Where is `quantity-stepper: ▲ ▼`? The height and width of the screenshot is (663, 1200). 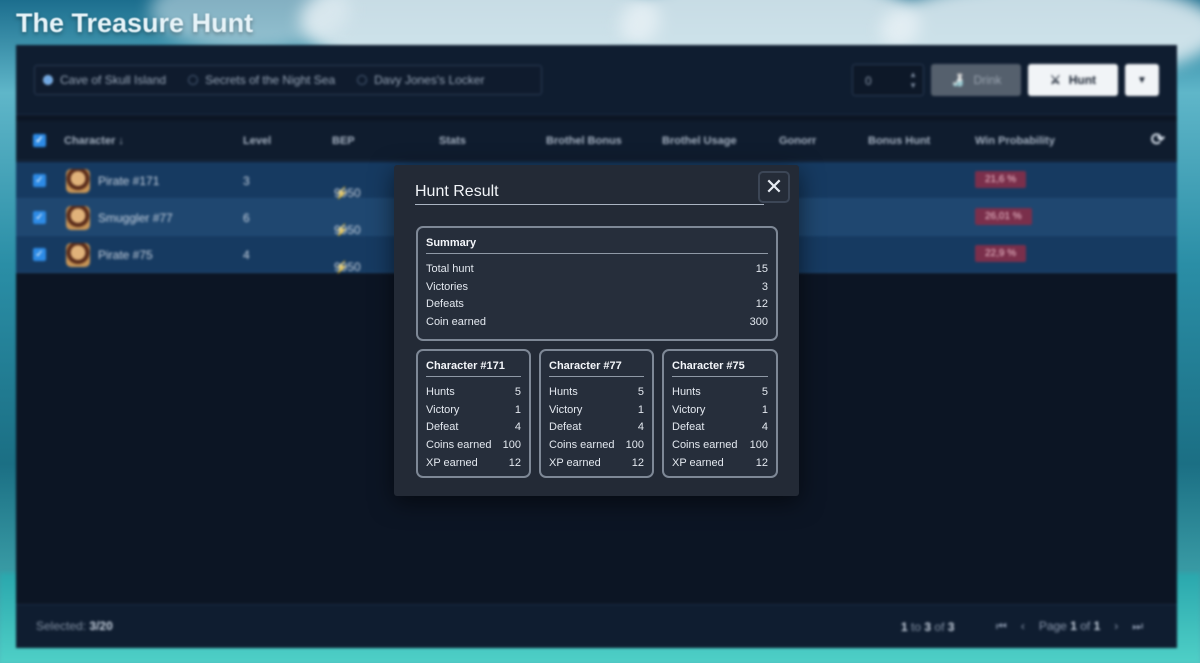
quantity-stepper: ▲ ▼ is located at coordinates (913, 80).